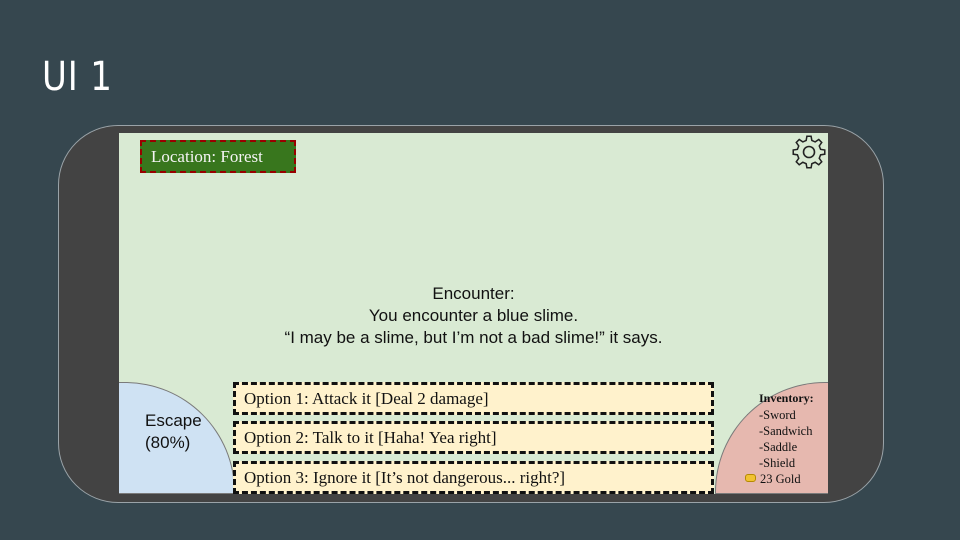 The height and width of the screenshot is (540, 960). I want to click on slide-title: UI 1, so click(77, 77).